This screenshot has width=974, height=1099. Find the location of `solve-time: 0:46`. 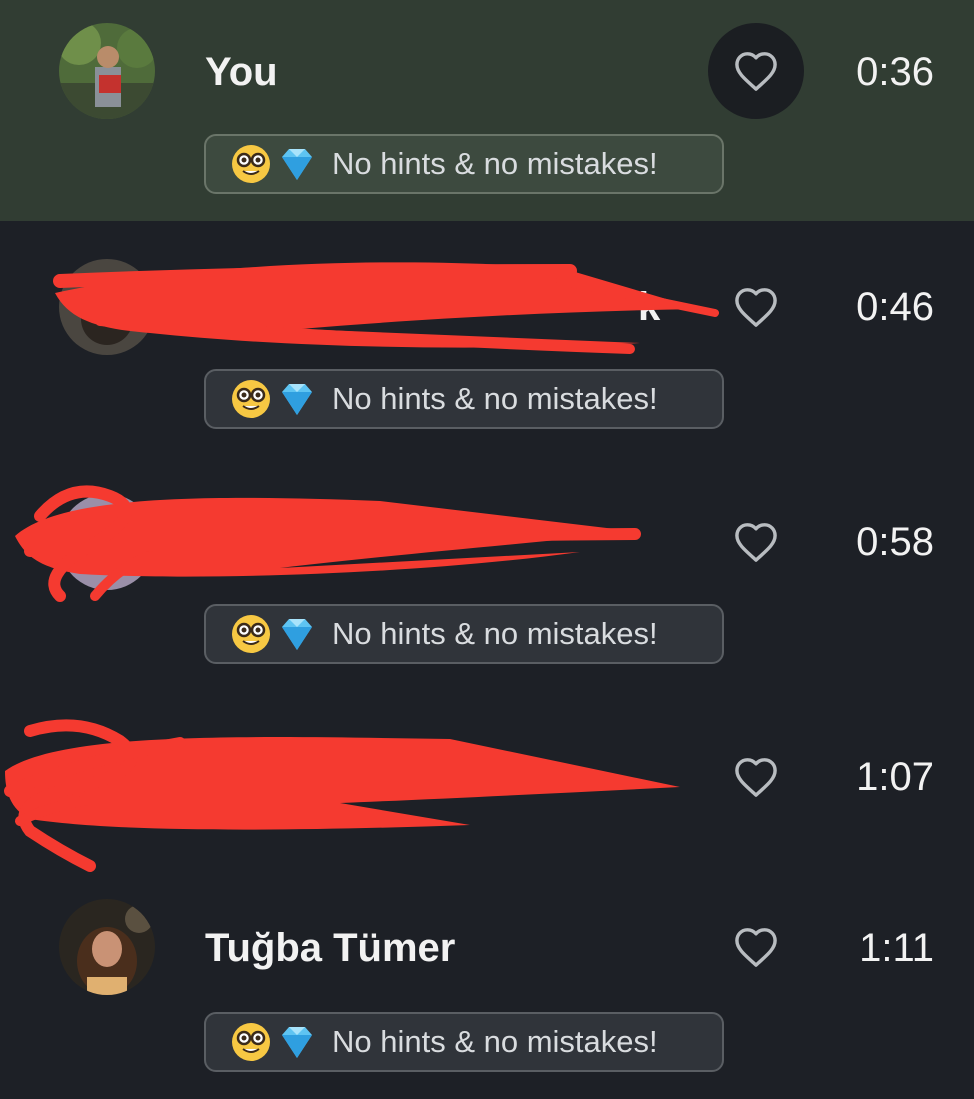

solve-time: 0:46 is located at coordinates (895, 307).